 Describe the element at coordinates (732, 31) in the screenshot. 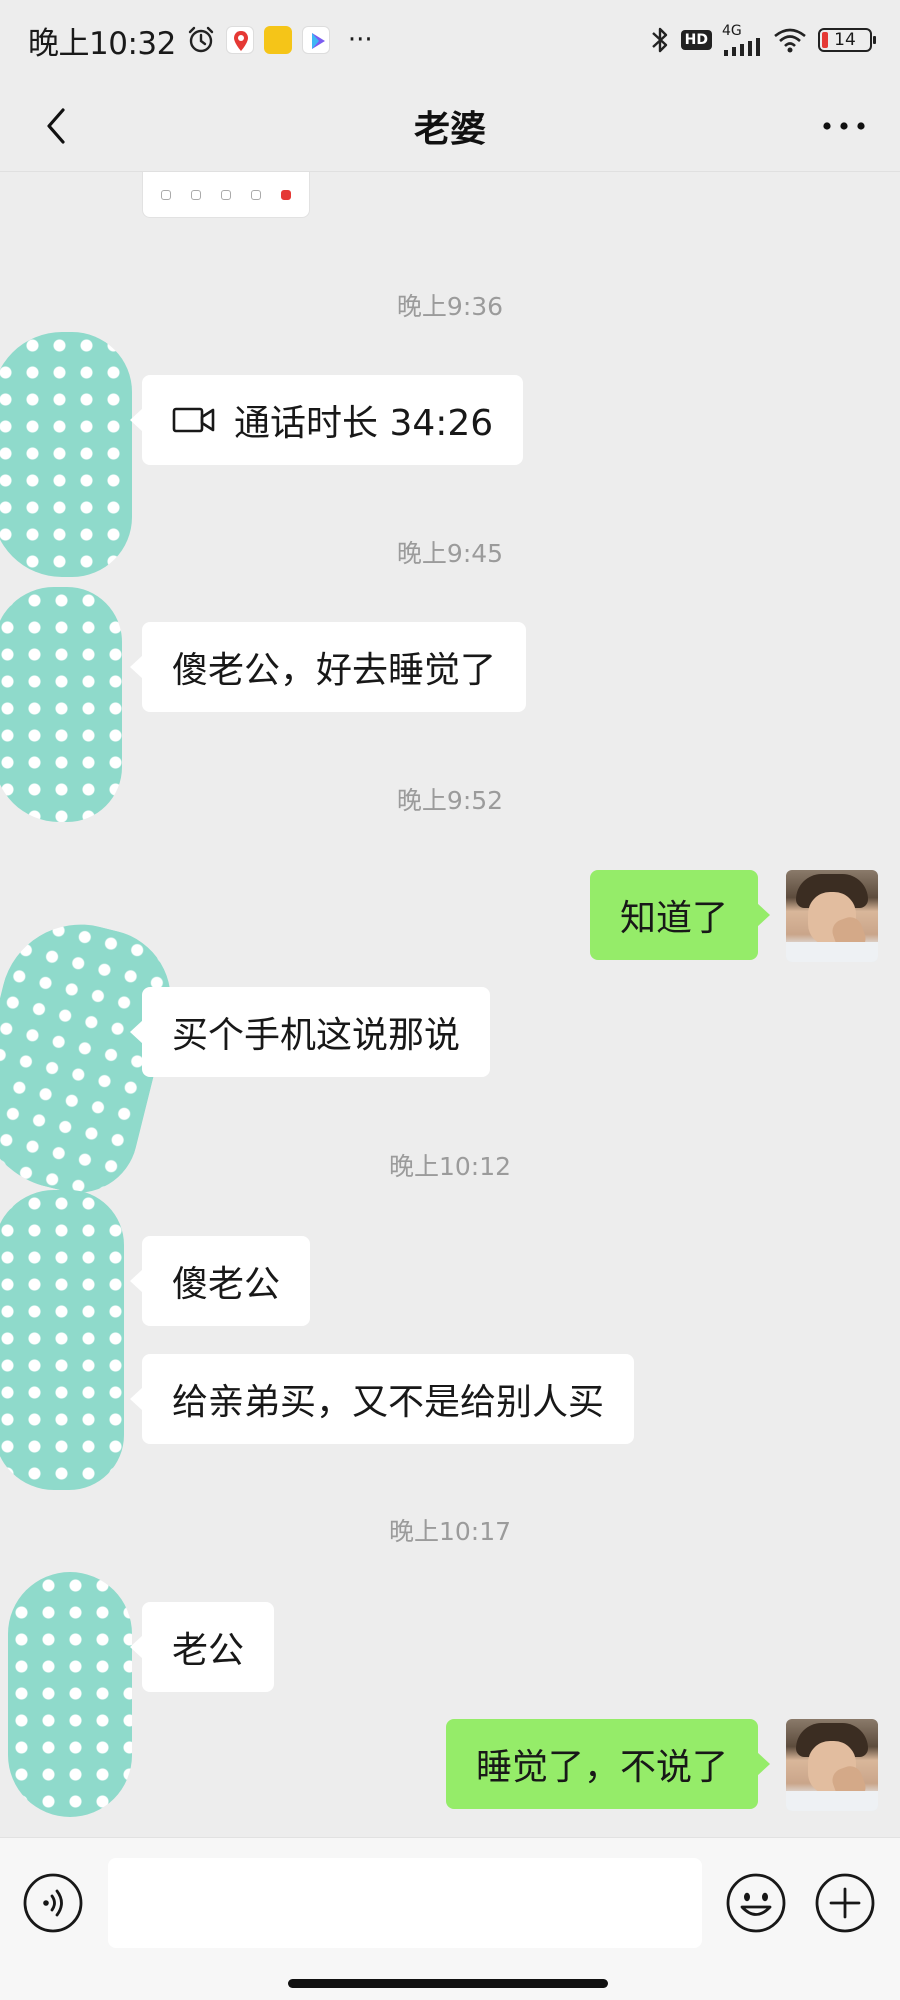

I see `network-type: 4G` at that location.